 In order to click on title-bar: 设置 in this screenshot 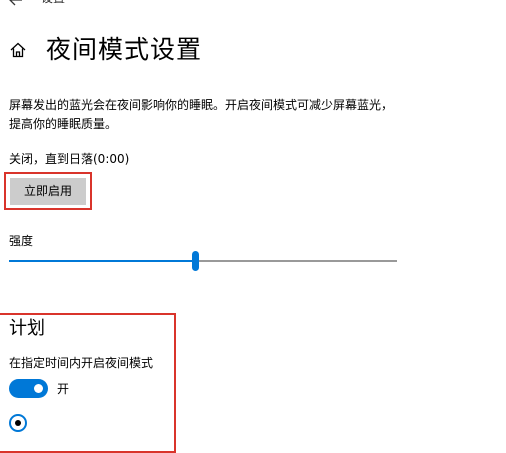, I will do `click(253, 5)`.